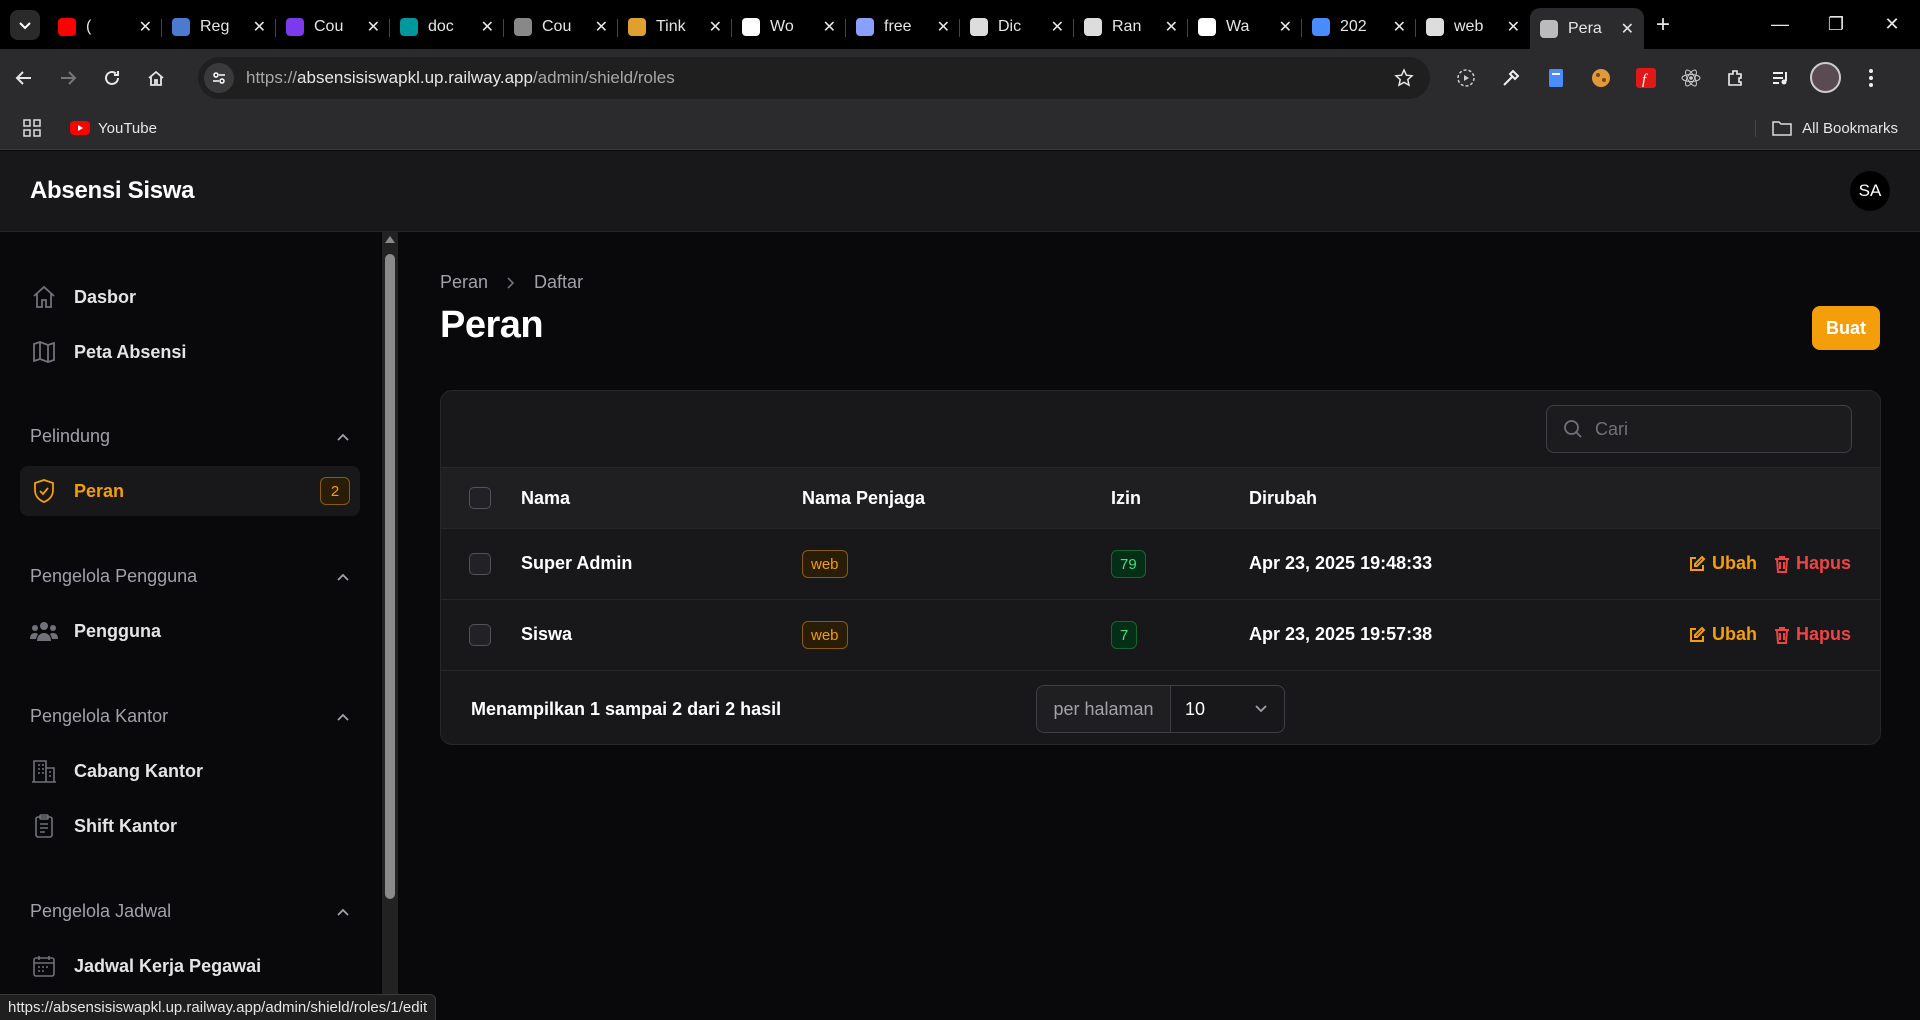 This screenshot has width=1920, height=1020. I want to click on cookie-extension-icon, so click(1600, 77).